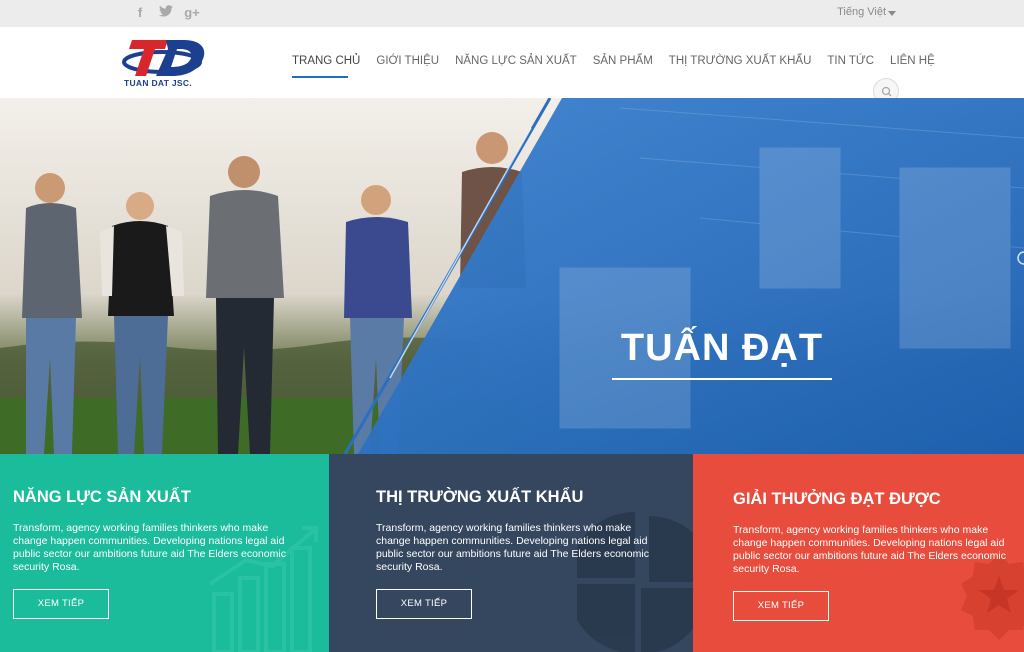 Image resolution: width=1024 pixels, height=652 pixels. I want to click on logo: TUAN DAT JSC., so click(165, 62).